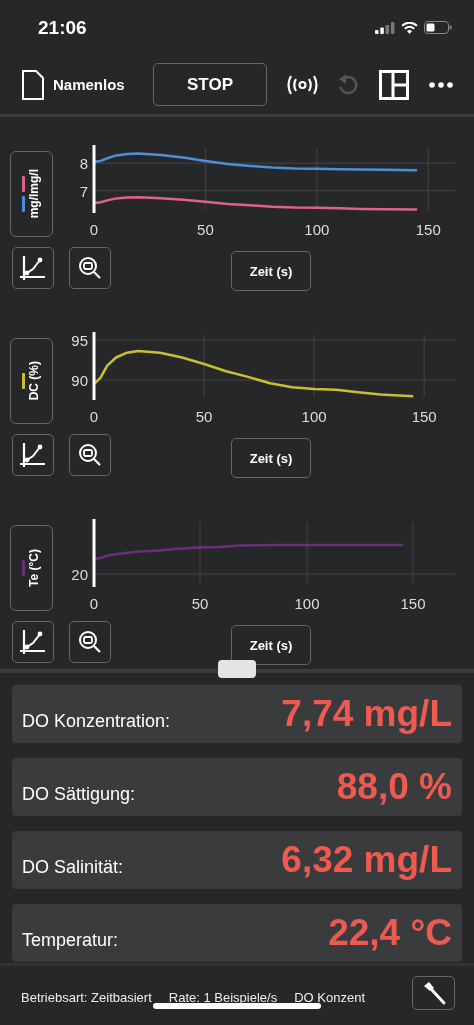 This screenshot has height=1025, width=474. Describe the element at coordinates (79, 381) in the screenshot. I see `tick-label: 90` at that location.